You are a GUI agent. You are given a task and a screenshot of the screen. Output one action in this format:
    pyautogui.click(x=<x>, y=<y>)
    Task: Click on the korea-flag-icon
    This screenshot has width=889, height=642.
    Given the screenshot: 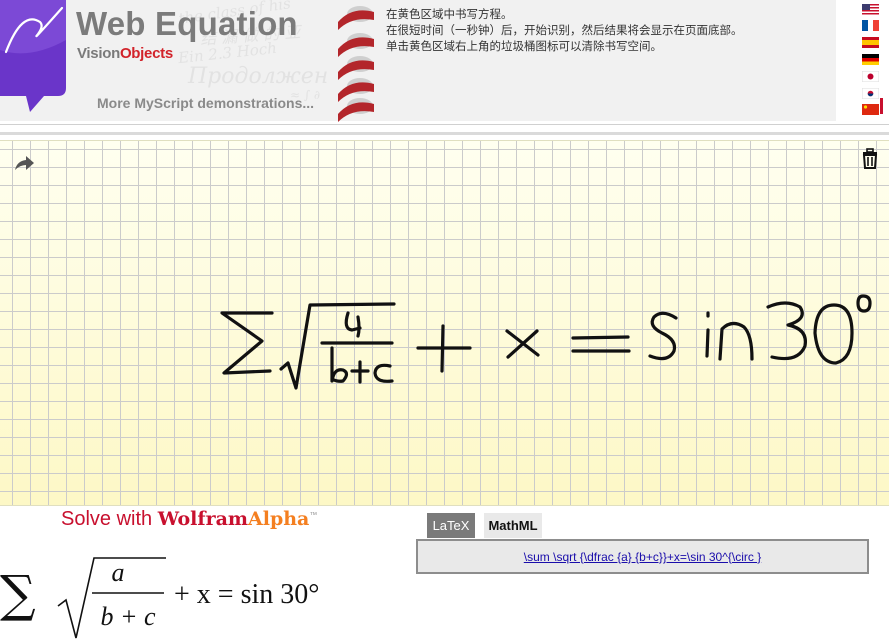 What is the action you would take?
    pyautogui.click(x=870, y=93)
    